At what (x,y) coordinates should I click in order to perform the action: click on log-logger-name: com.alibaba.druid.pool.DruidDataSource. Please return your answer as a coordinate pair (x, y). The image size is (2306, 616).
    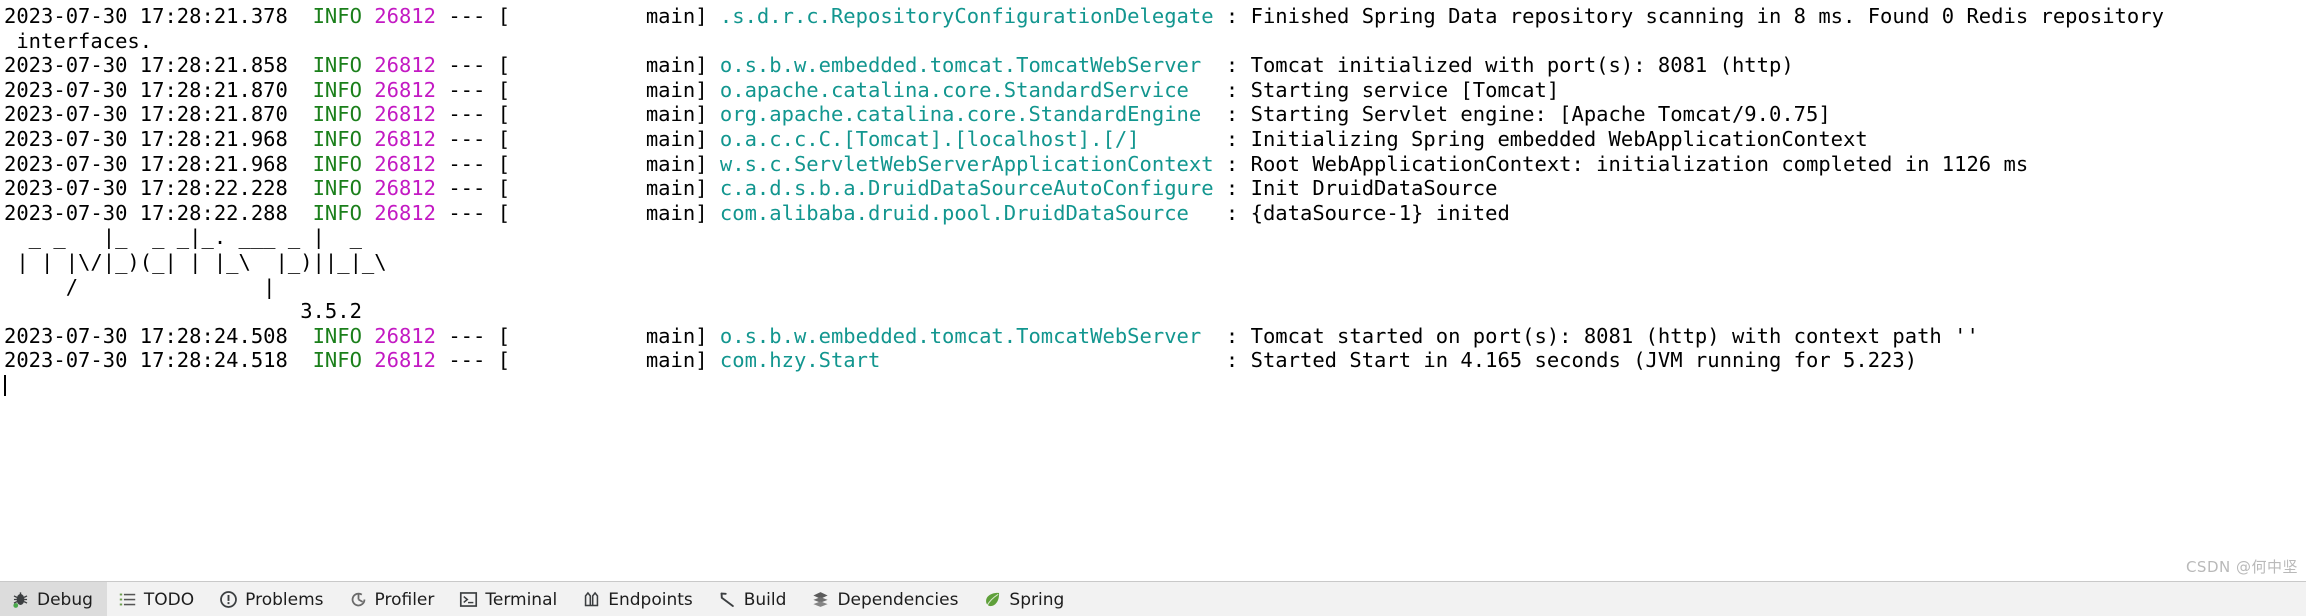
    Looking at the image, I should click on (966, 212).